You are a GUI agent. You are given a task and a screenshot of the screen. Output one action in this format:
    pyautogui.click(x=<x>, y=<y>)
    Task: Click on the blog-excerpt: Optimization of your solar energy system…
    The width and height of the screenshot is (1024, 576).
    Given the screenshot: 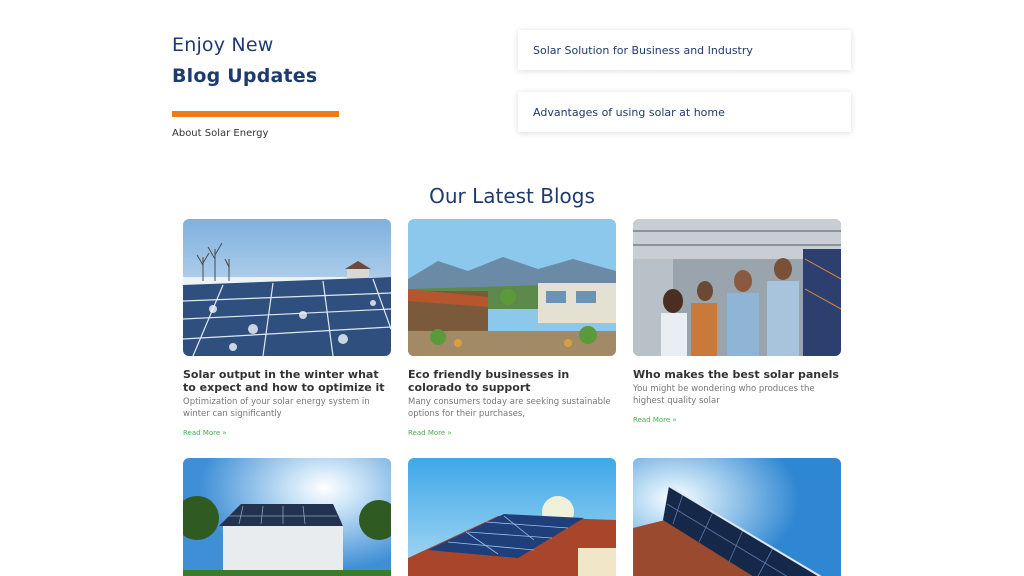 What is the action you would take?
    pyautogui.click(x=276, y=408)
    